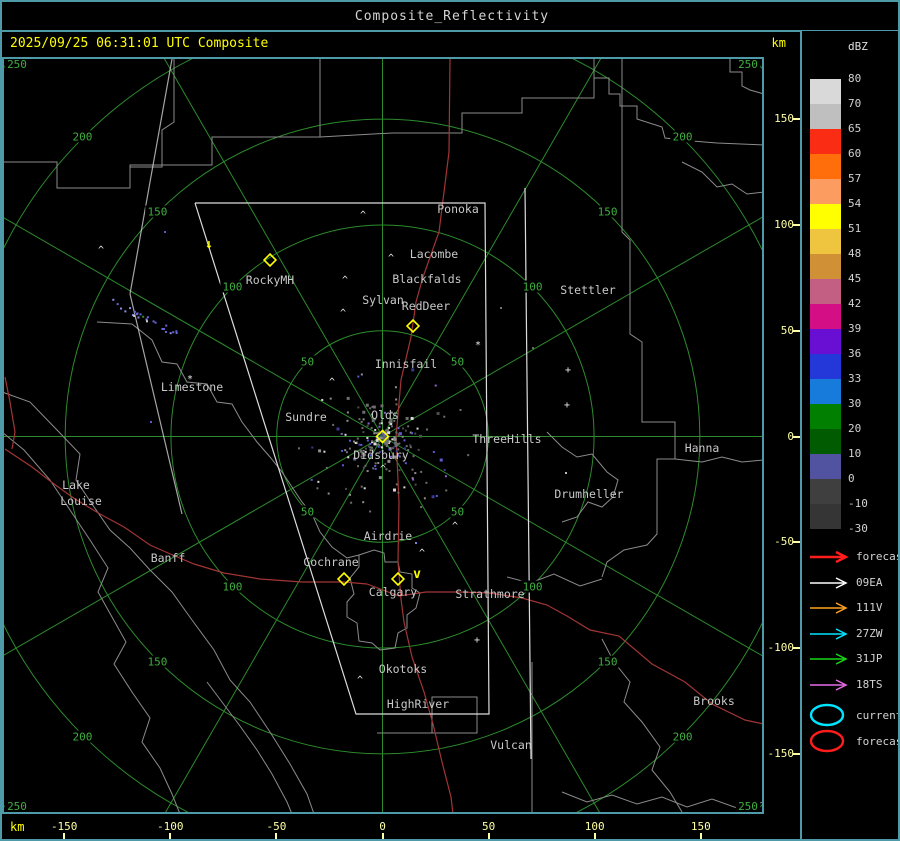 The height and width of the screenshot is (841, 900). I want to click on city-label: Blackfalds, so click(426, 279).